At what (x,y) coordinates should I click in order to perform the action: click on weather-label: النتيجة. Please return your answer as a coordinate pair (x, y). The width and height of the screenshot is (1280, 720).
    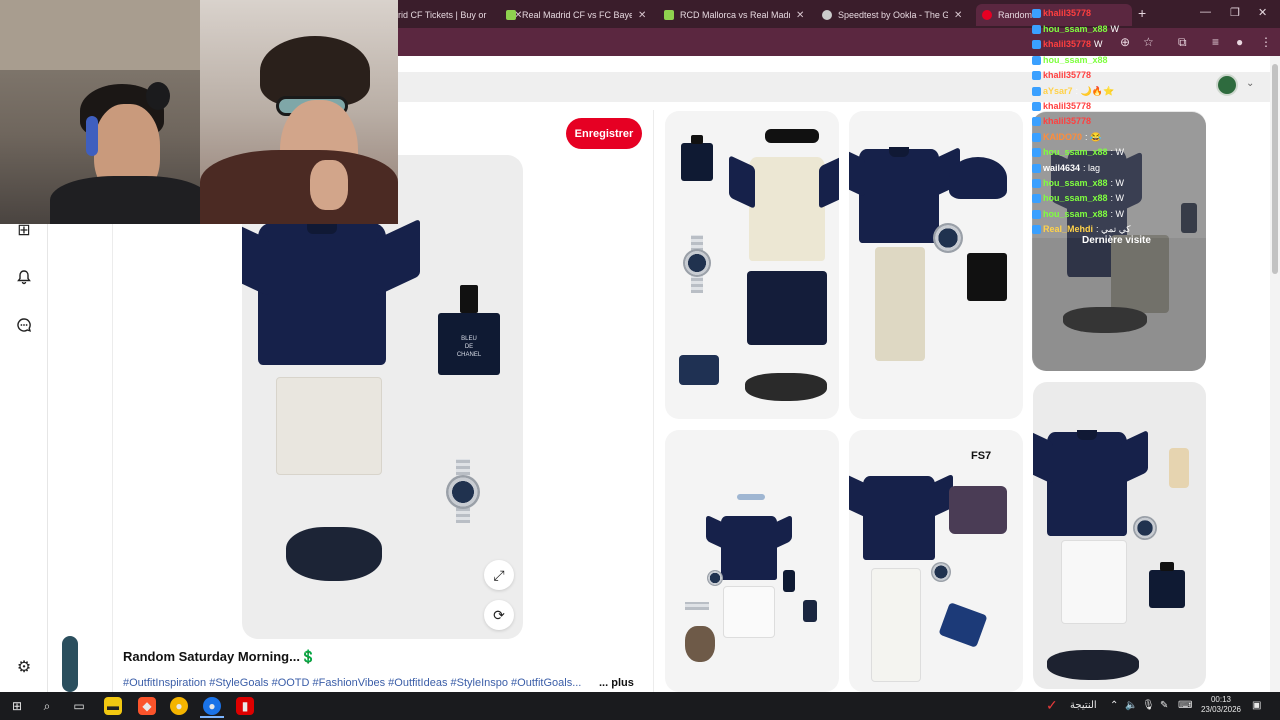
    Looking at the image, I should click on (1083, 705).